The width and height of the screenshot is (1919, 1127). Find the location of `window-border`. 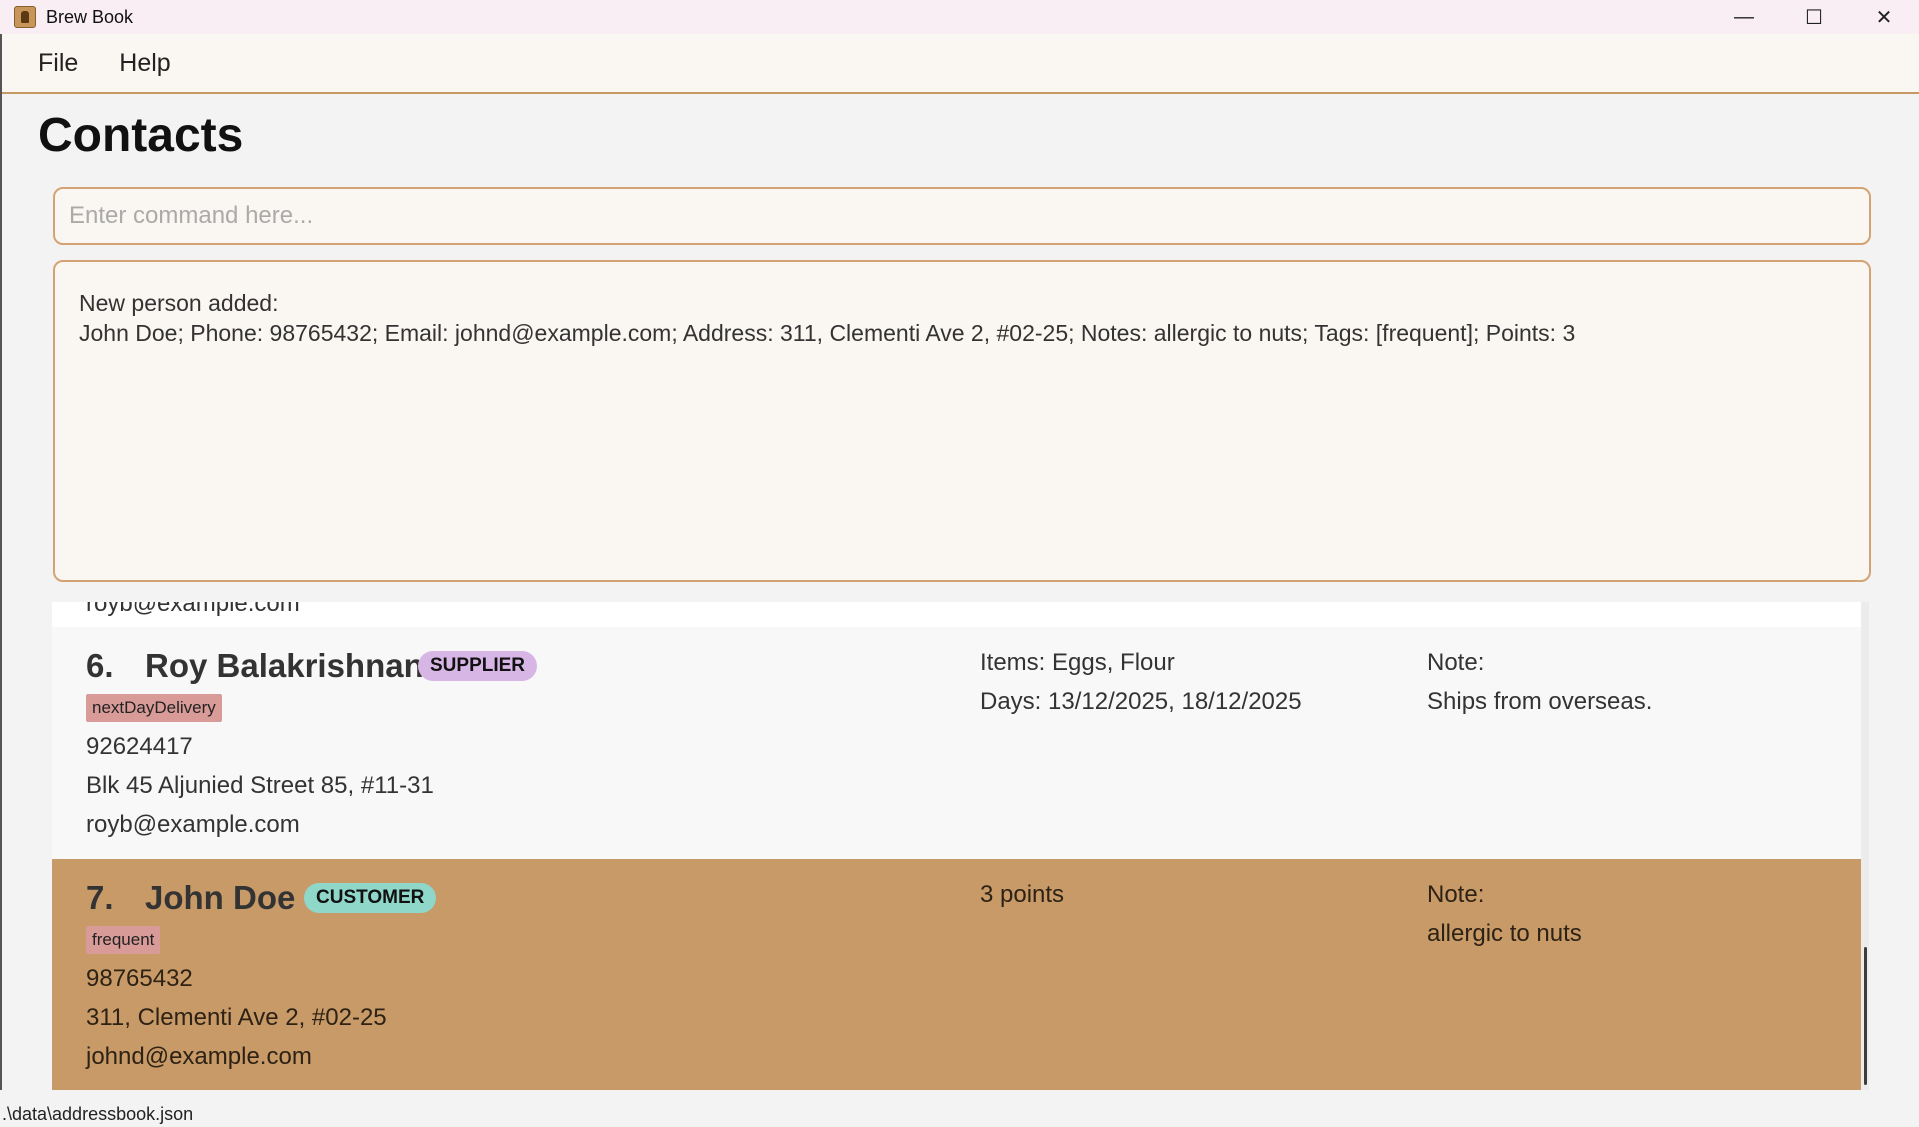

window-border is located at coordinates (1, 580).